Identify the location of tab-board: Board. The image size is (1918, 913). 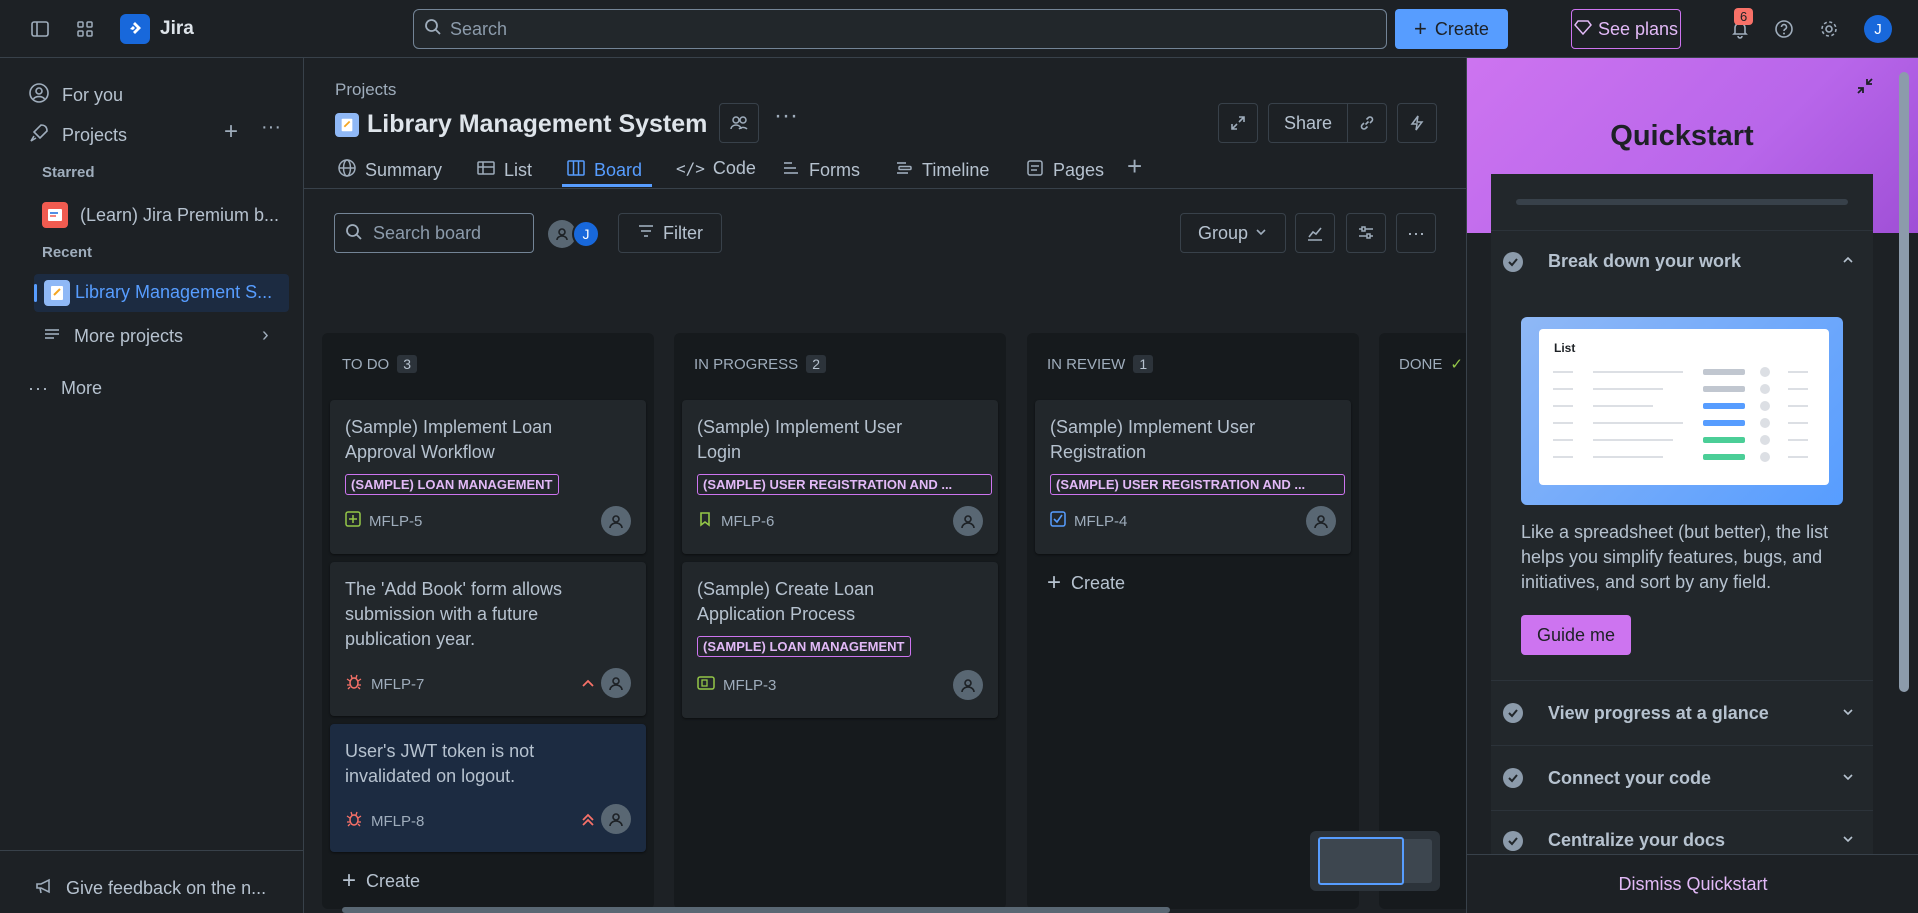
(604, 170).